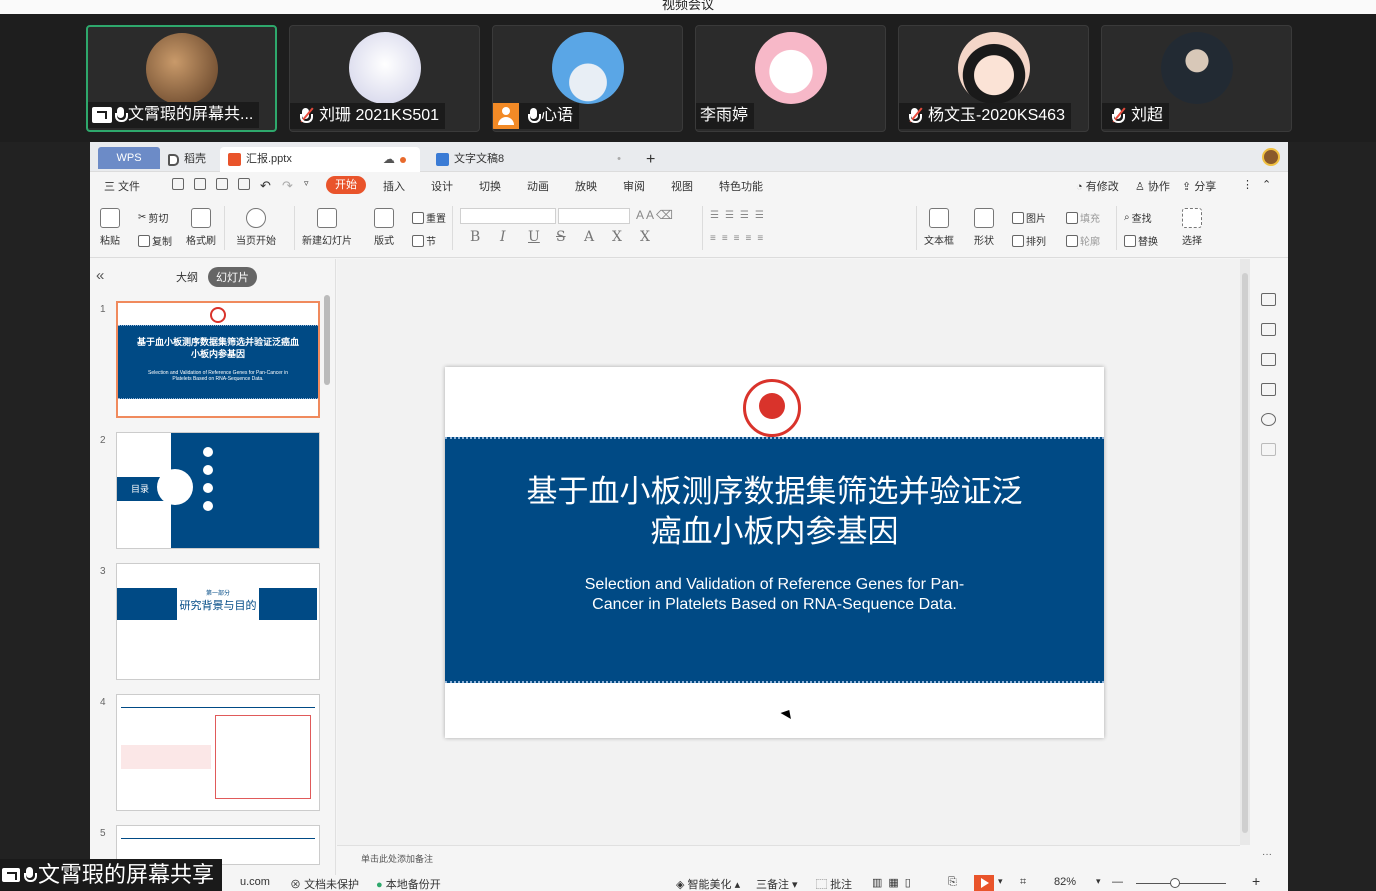  I want to click on textbox-button: 文本框, so click(939, 227).